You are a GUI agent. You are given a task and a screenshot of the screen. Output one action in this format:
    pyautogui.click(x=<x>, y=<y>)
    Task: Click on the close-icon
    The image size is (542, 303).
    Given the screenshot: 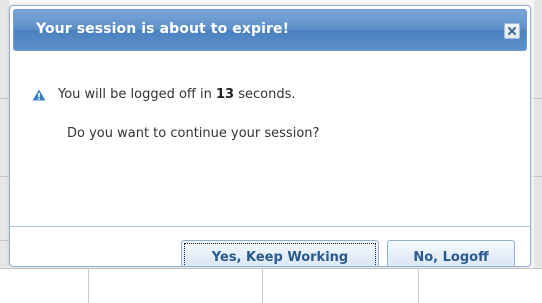 What is the action you would take?
    pyautogui.click(x=512, y=31)
    